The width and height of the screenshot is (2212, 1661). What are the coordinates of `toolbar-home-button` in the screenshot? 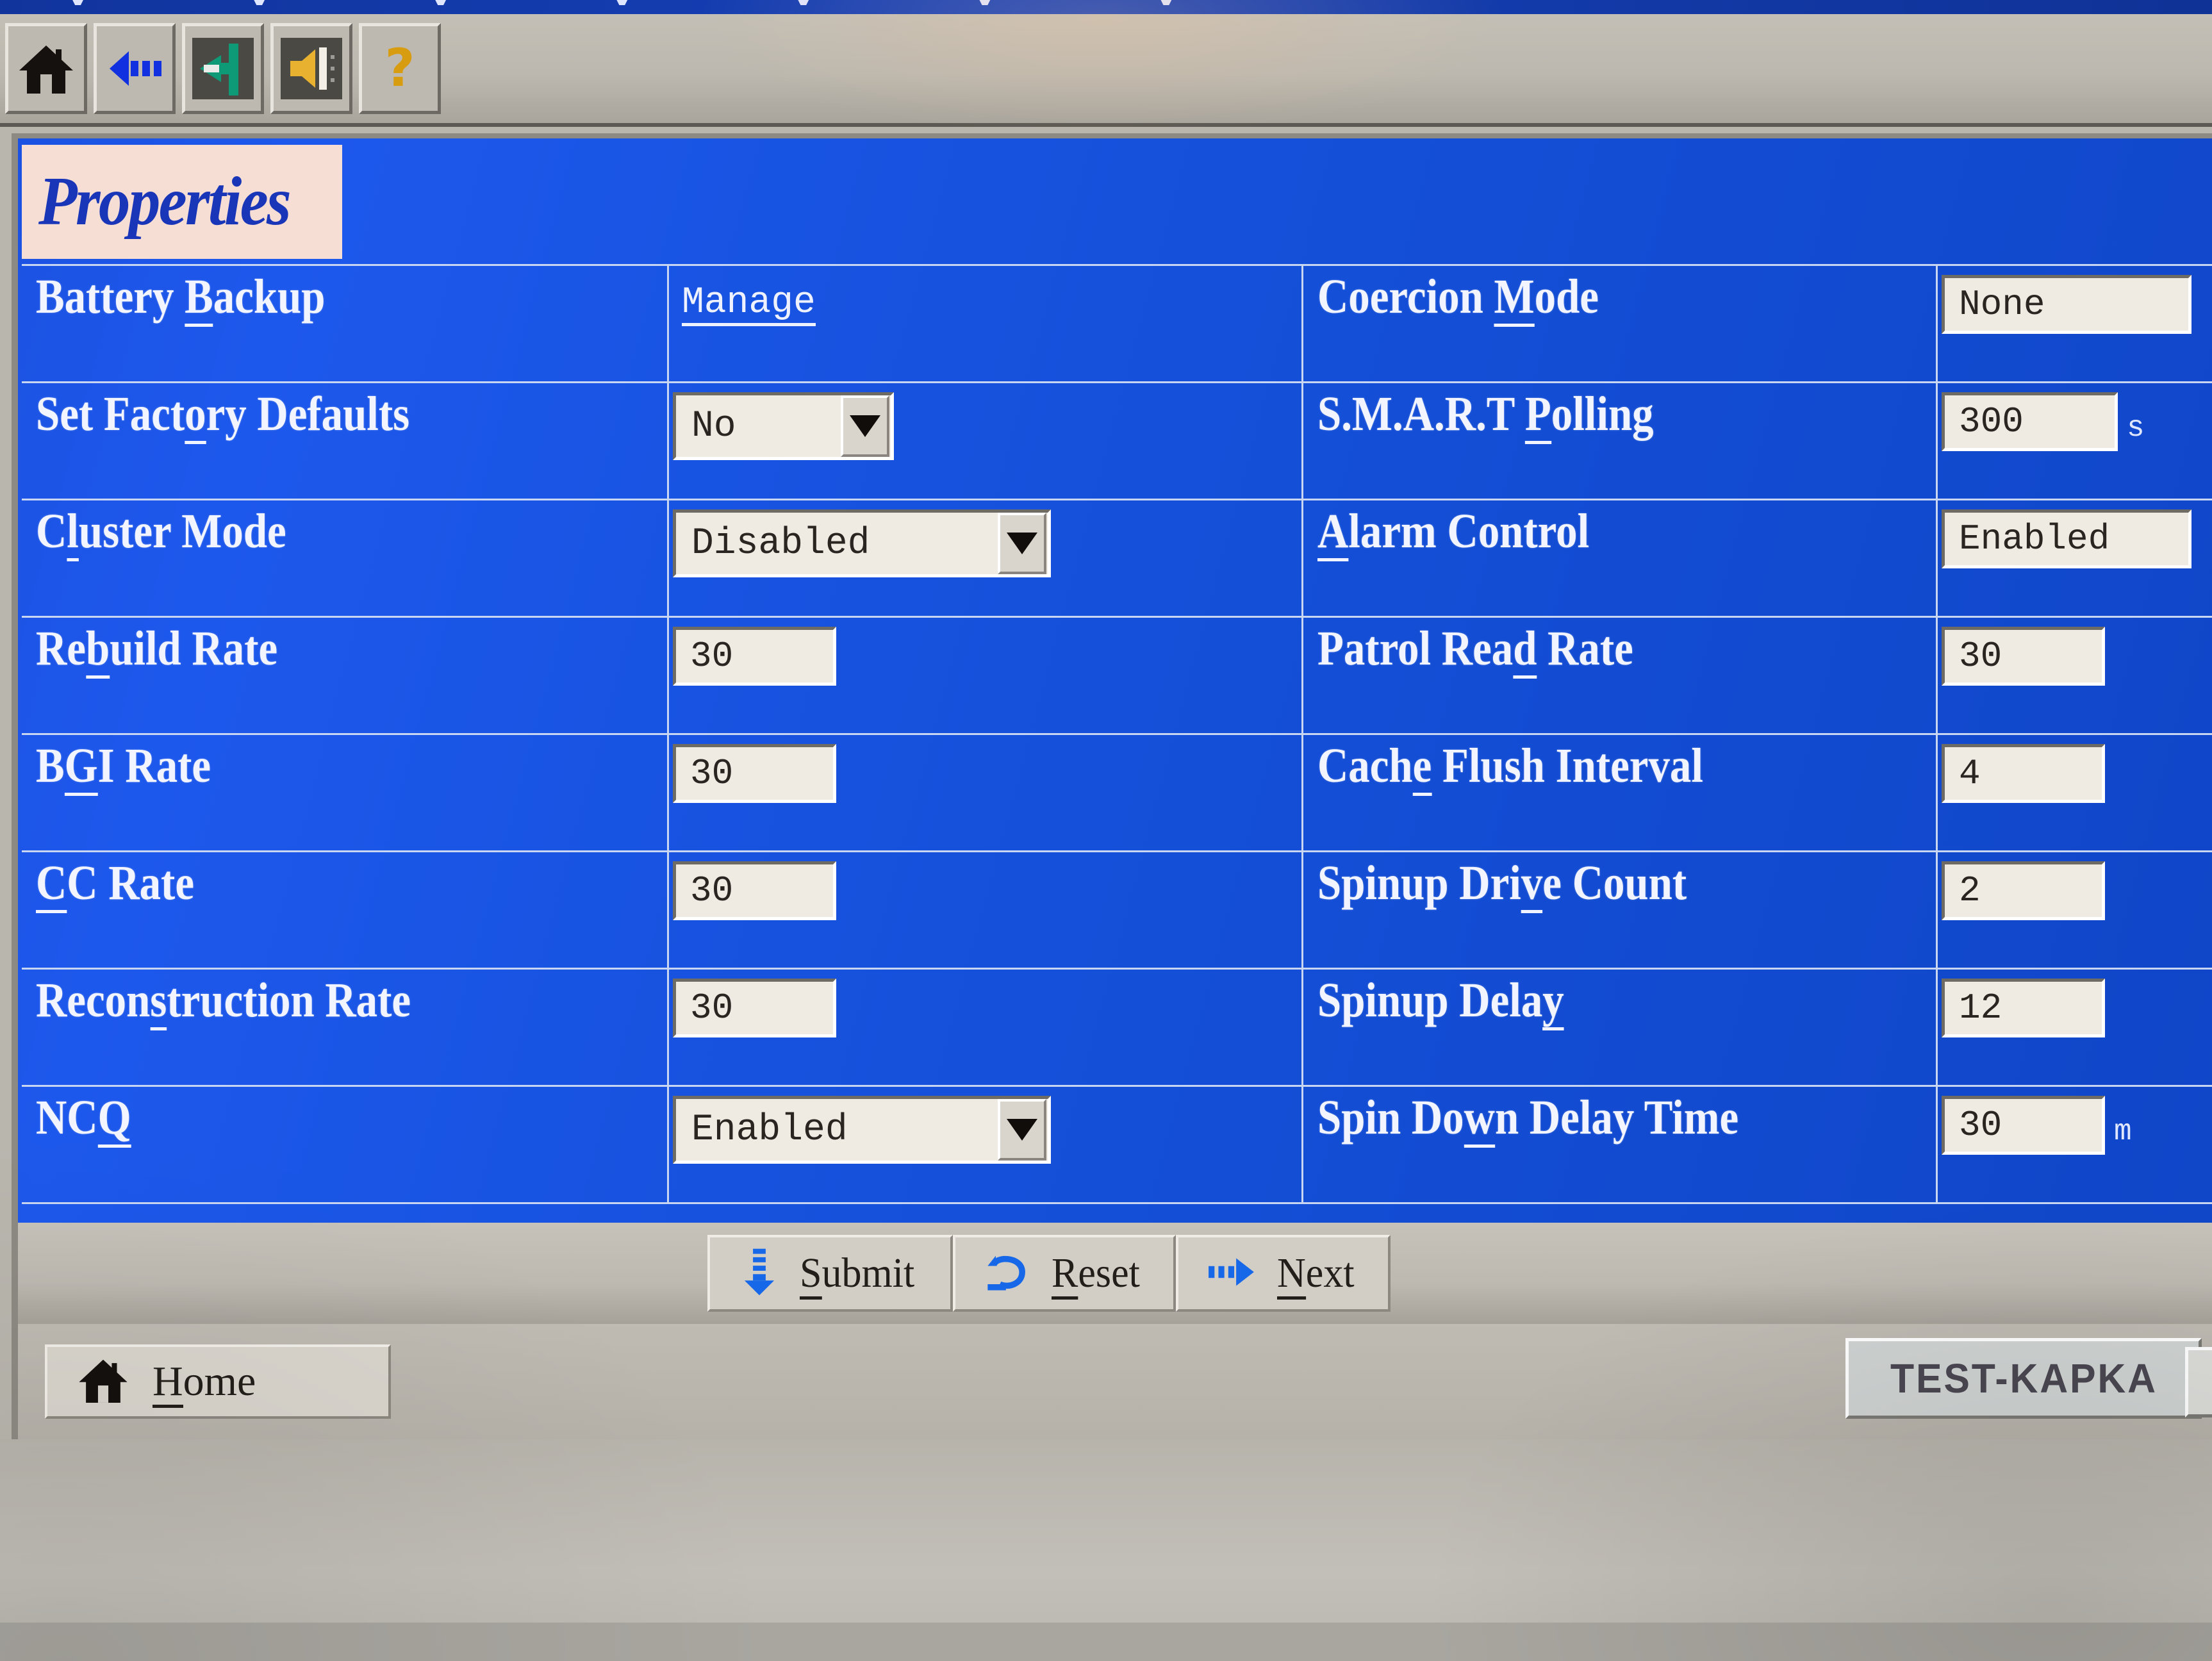 It's located at (46, 68).